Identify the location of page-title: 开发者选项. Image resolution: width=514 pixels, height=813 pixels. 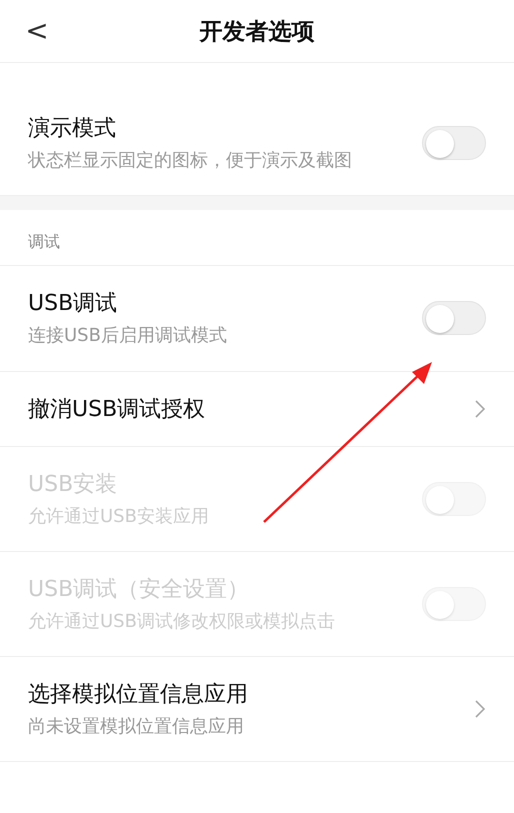
(257, 32).